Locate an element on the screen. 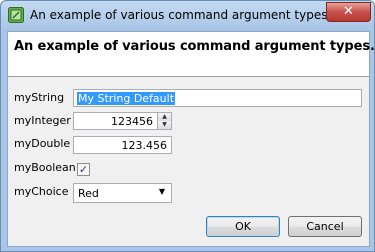  mydouble-label: myDouble is located at coordinates (42, 143).